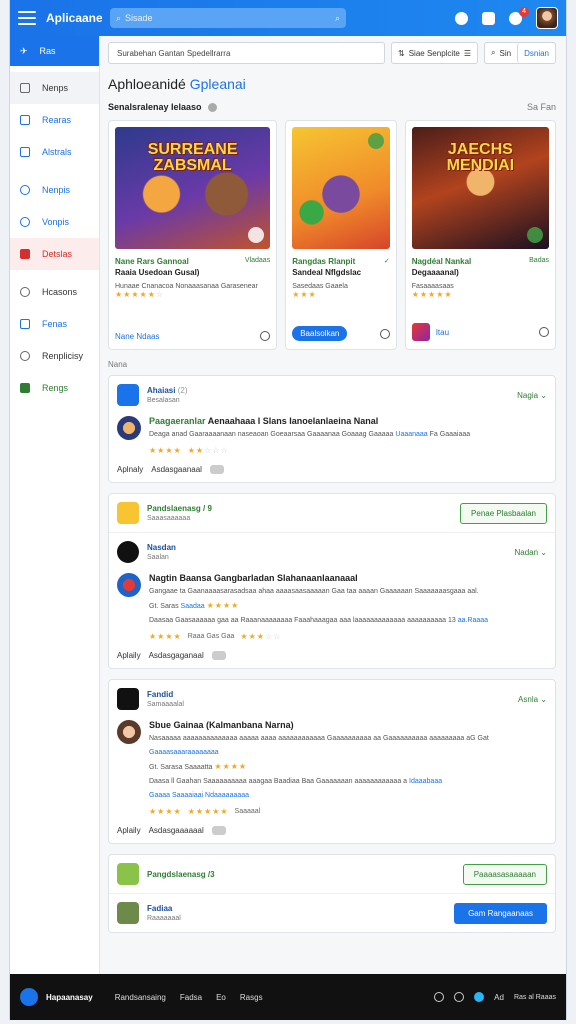  I want to click on game-name: Nagdéal Nankal, so click(441, 261).